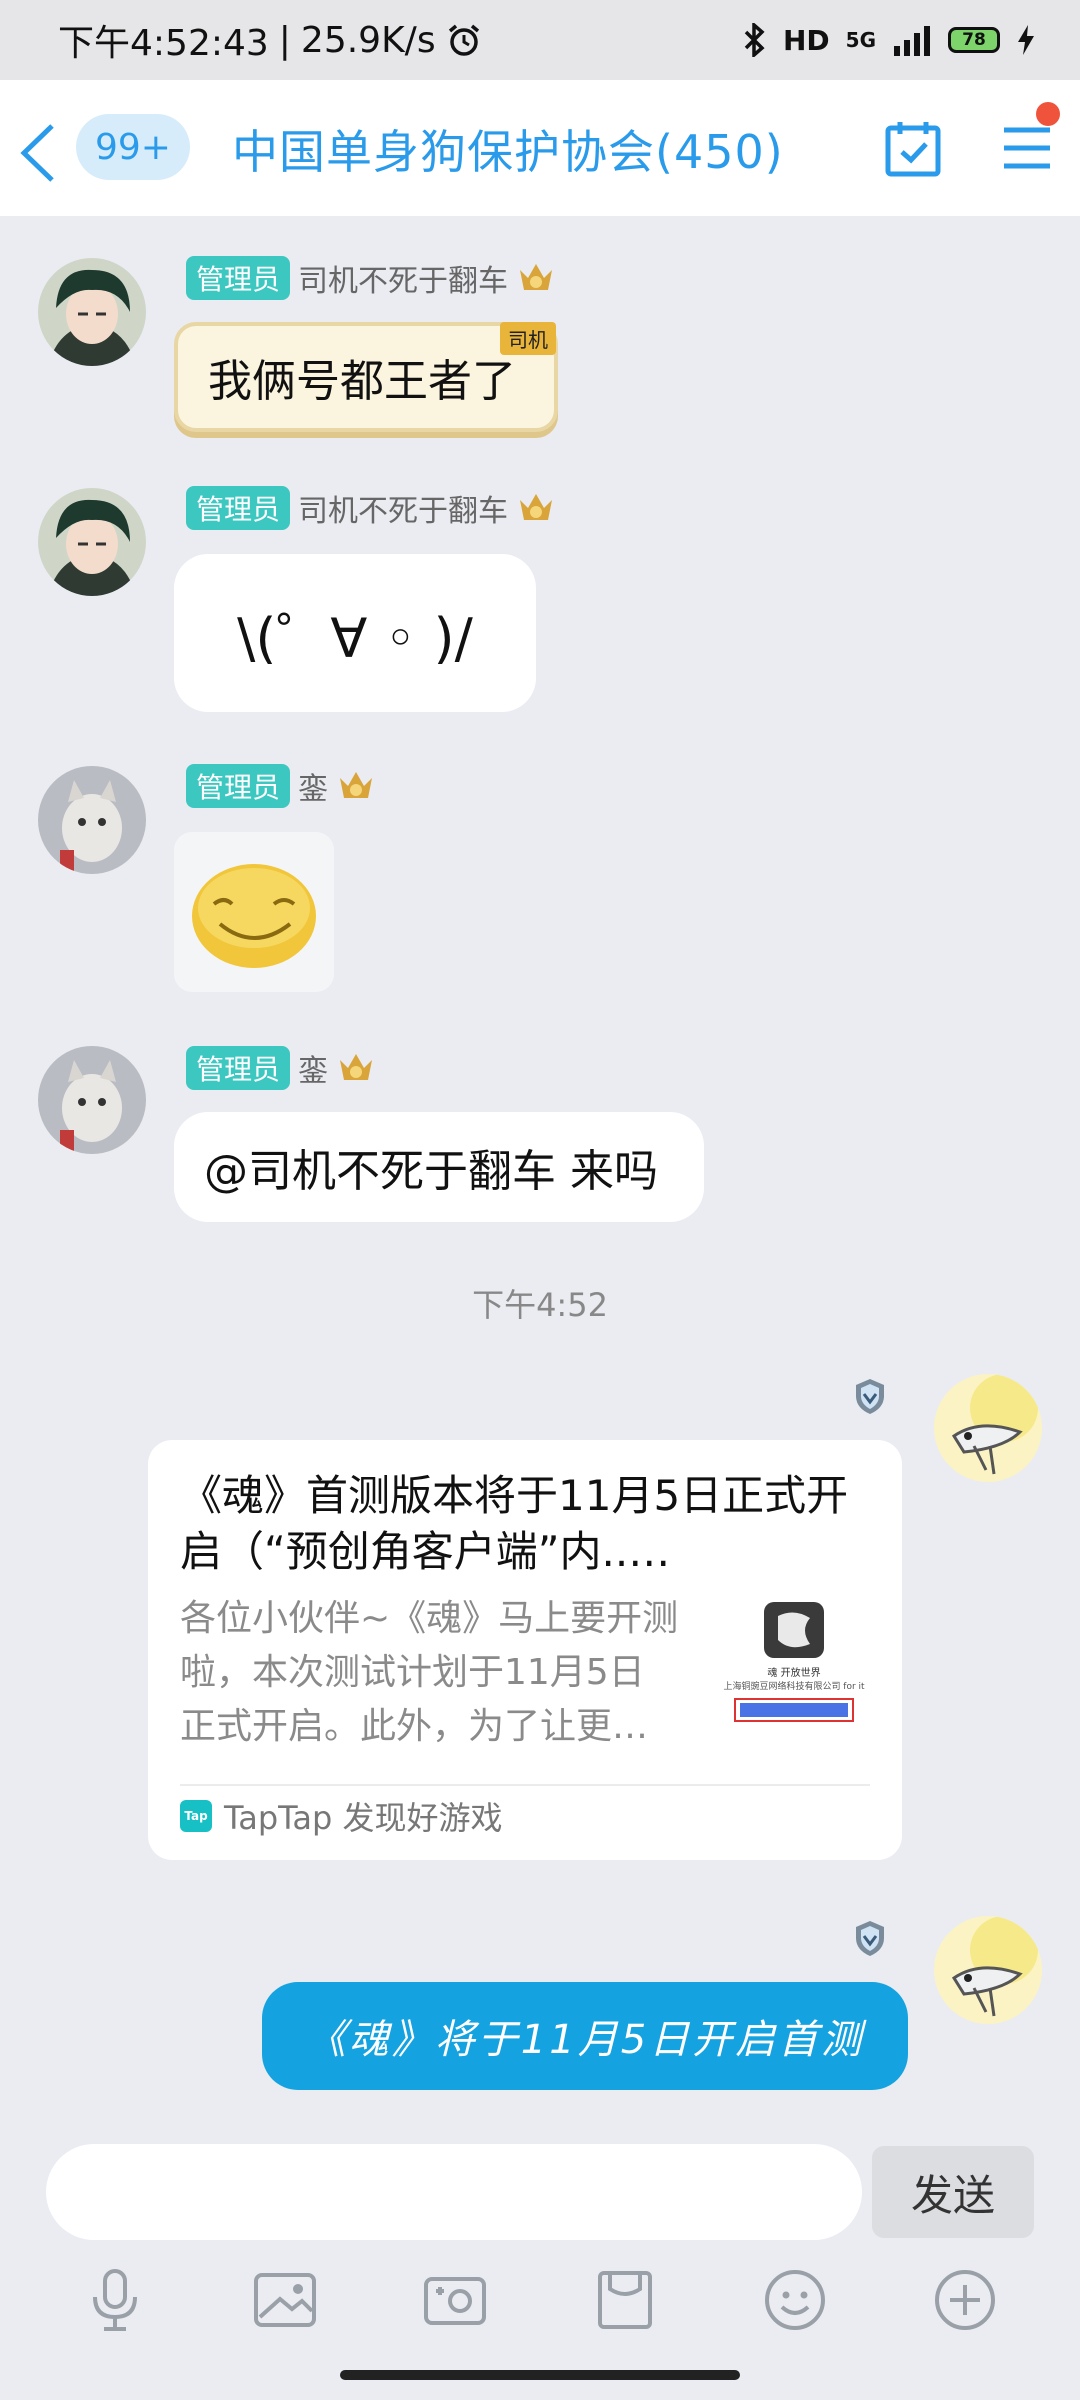 Image resolution: width=1080 pixels, height=2400 pixels. I want to click on send-button: 发送, so click(953, 2192).